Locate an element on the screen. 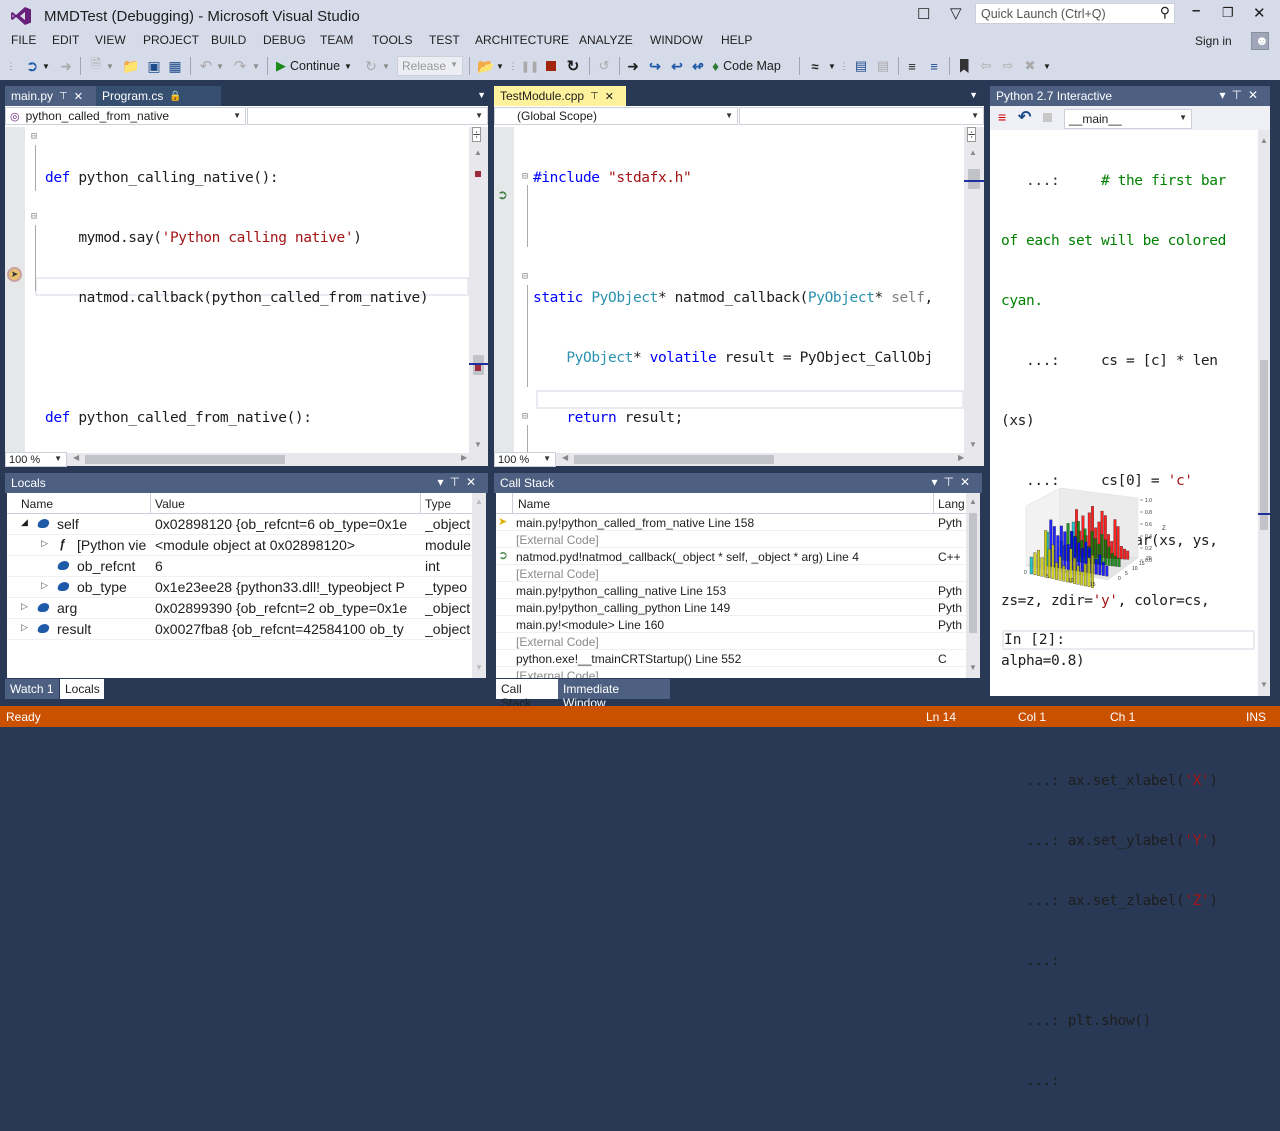 The height and width of the screenshot is (1131, 1280). column-header-value: Value is located at coordinates (170, 504).